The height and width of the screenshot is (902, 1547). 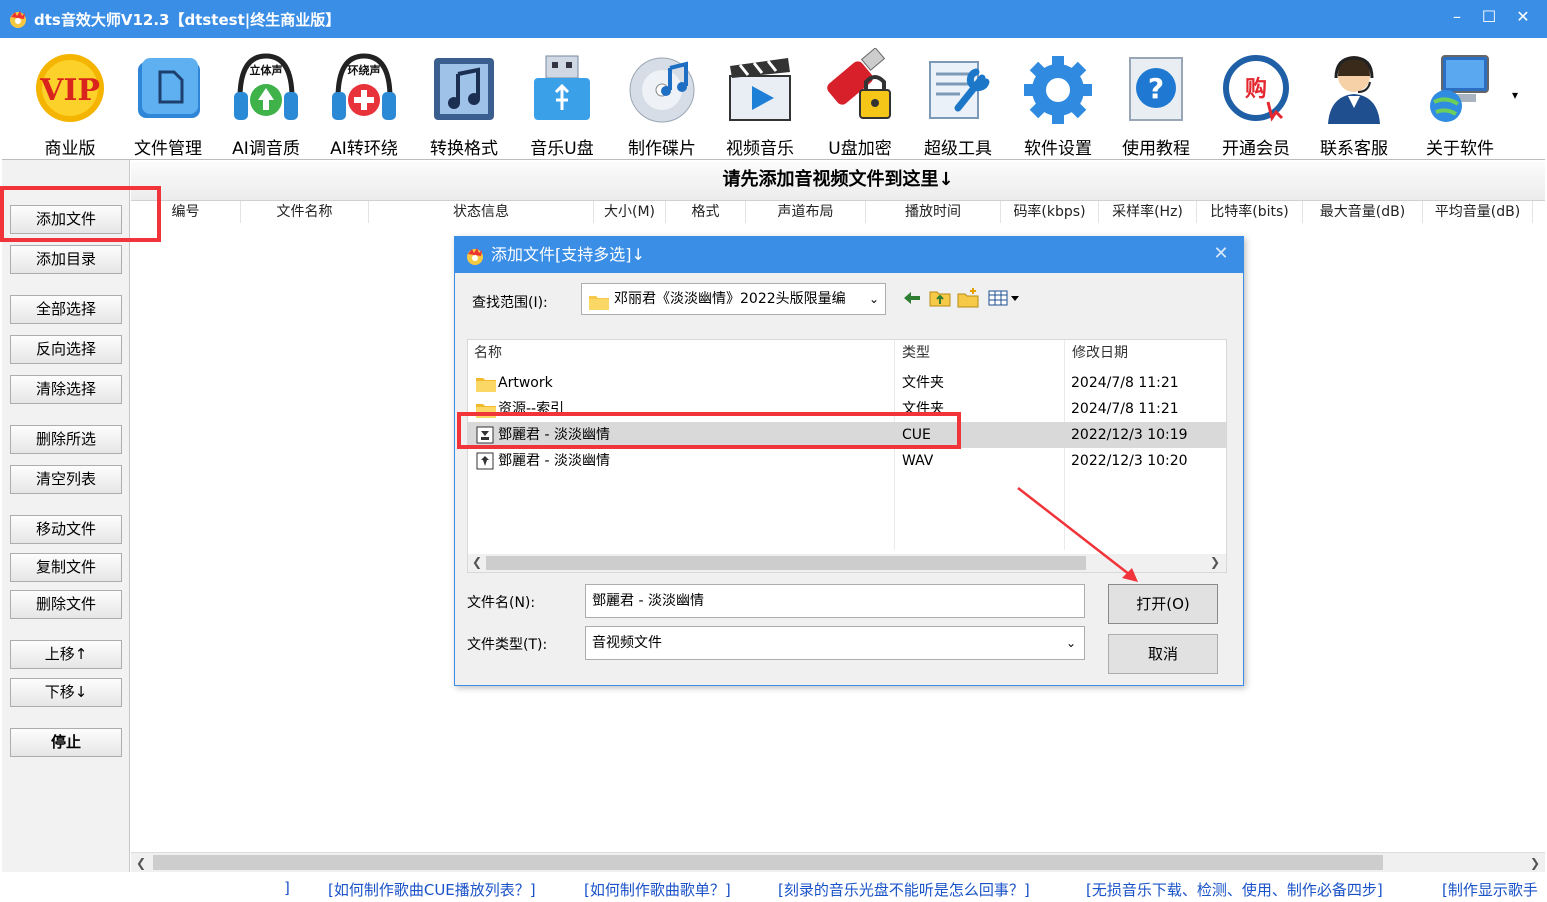 I want to click on toolbar-customer-service: 联系客服, so click(x=1354, y=100).